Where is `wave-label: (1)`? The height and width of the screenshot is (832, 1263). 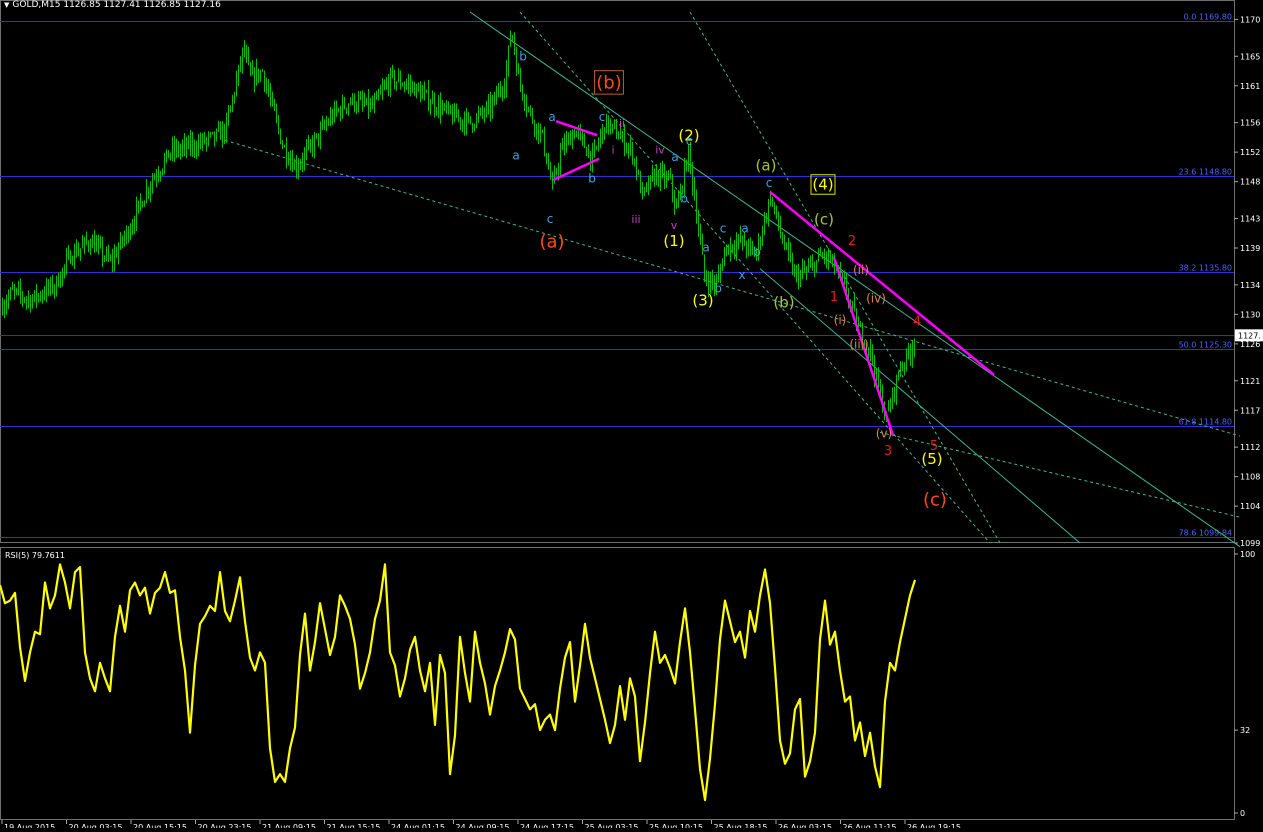 wave-label: (1) is located at coordinates (673, 241).